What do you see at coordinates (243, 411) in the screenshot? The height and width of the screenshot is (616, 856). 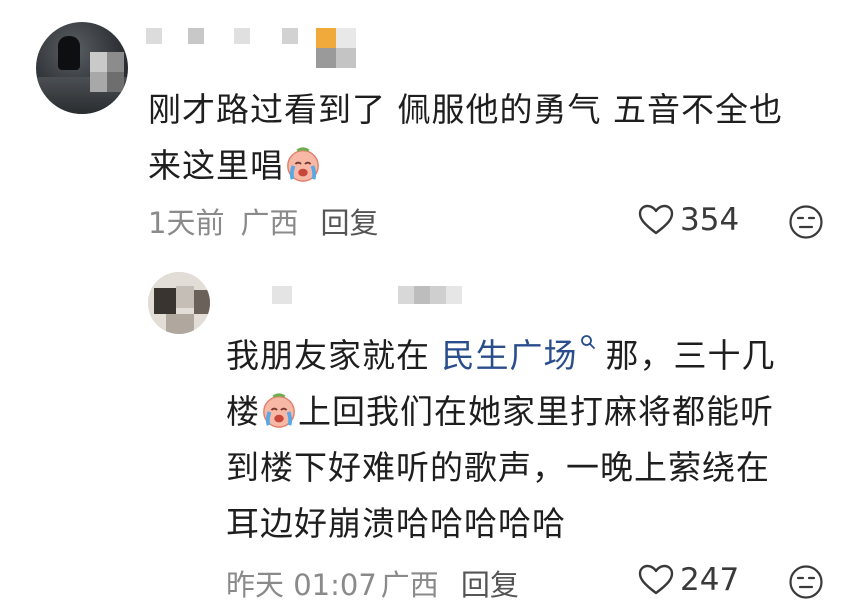 I see `reply-text-line2-start: 楼` at bounding box center [243, 411].